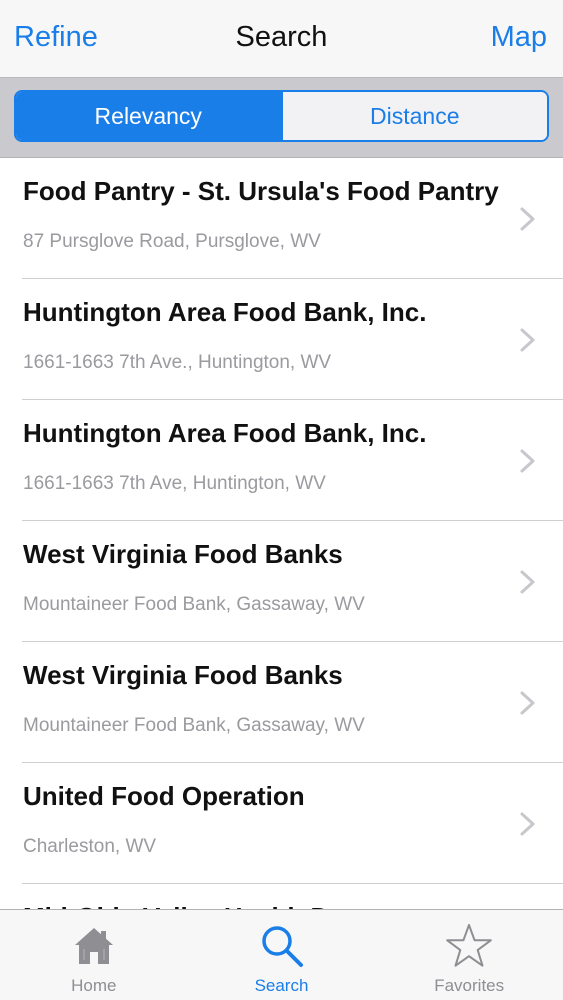 The image size is (563, 1000). I want to click on result-address: 1661-1663 7th Ave., Huntington, WV, so click(177, 362).